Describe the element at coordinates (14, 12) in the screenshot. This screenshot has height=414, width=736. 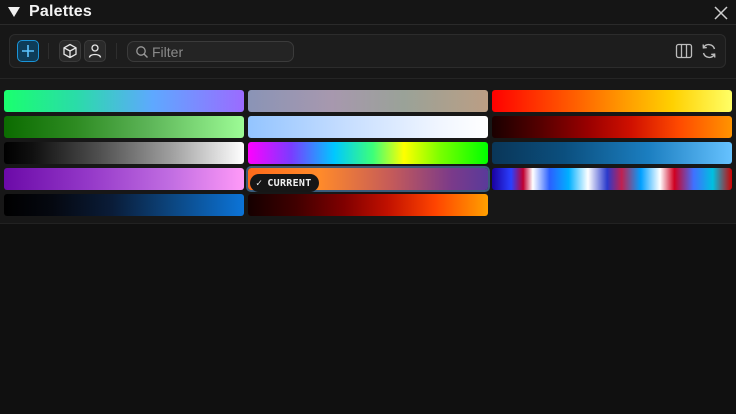
I see `collapse-triangle-icon` at that location.